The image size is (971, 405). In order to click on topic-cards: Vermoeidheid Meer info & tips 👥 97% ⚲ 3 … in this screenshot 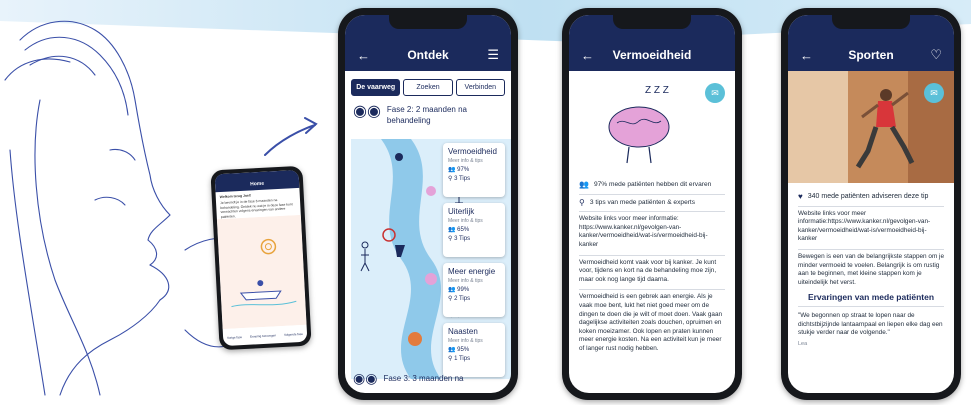, I will do `click(474, 263)`.